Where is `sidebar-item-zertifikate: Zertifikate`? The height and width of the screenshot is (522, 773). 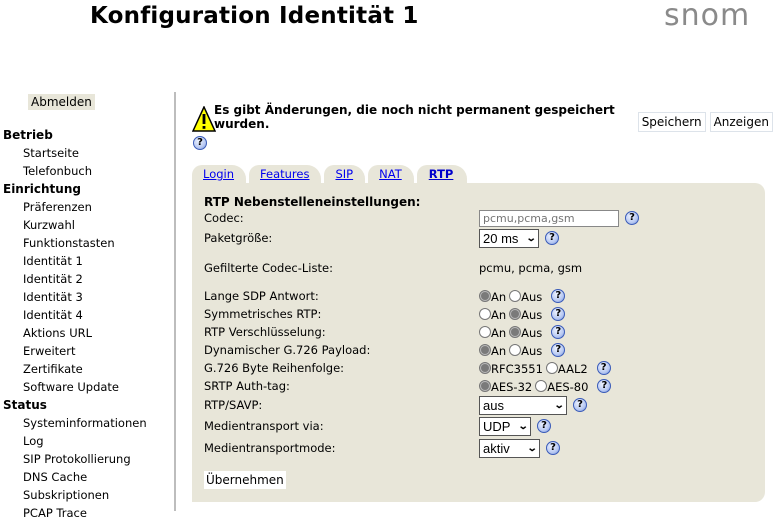
sidebar-item-zertifikate: Zertifikate is located at coordinates (88, 369).